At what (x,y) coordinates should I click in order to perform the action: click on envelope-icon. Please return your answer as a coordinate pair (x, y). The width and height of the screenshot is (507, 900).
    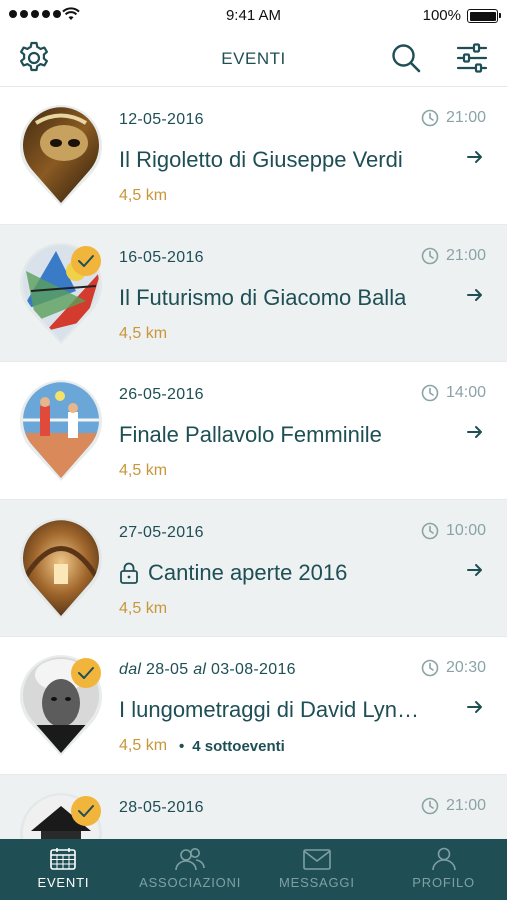
    Looking at the image, I should click on (317, 859).